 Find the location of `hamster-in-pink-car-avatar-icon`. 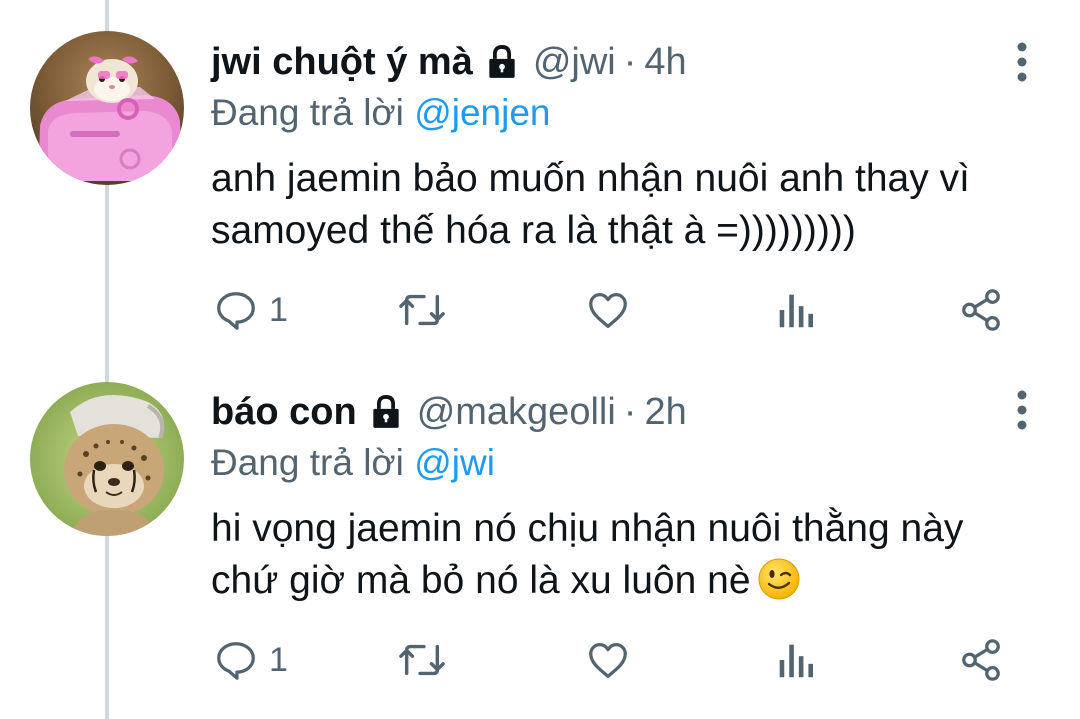

hamster-in-pink-car-avatar-icon is located at coordinates (107, 108).